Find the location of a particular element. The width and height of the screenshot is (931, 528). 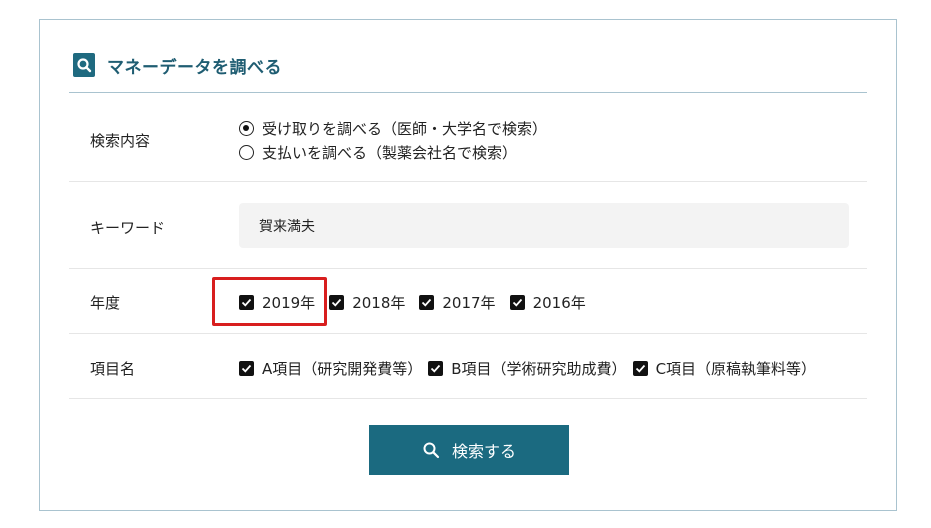

year-2017-checkbox: 2017年 is located at coordinates (457, 302).